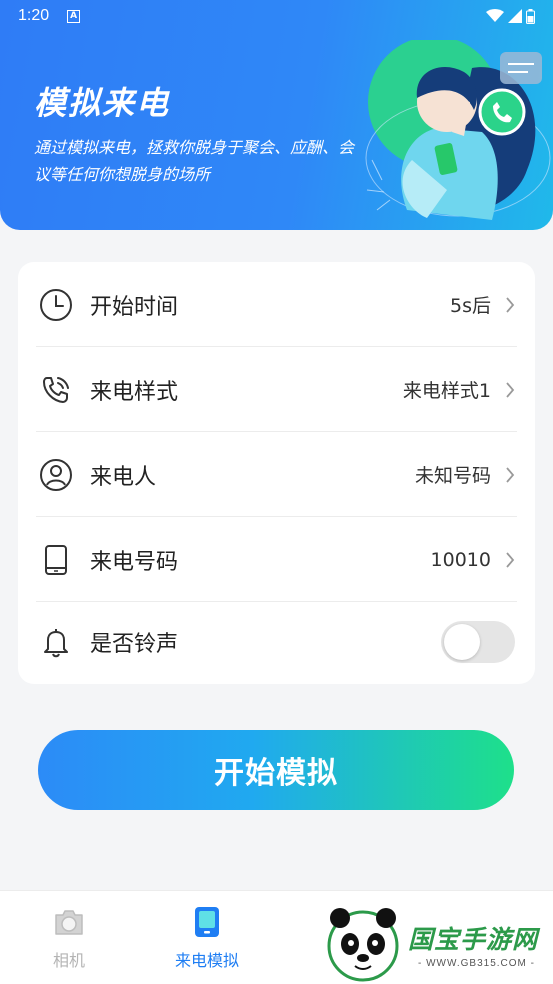  Describe the element at coordinates (276, 641) in the screenshot. I see `ringtone-row: 是否铃声` at that location.